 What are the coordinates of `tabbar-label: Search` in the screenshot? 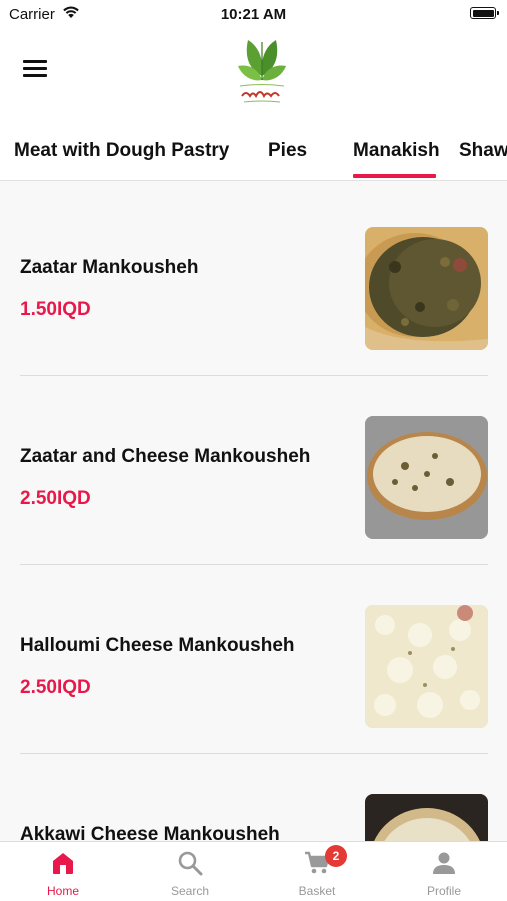 It's located at (190, 891).